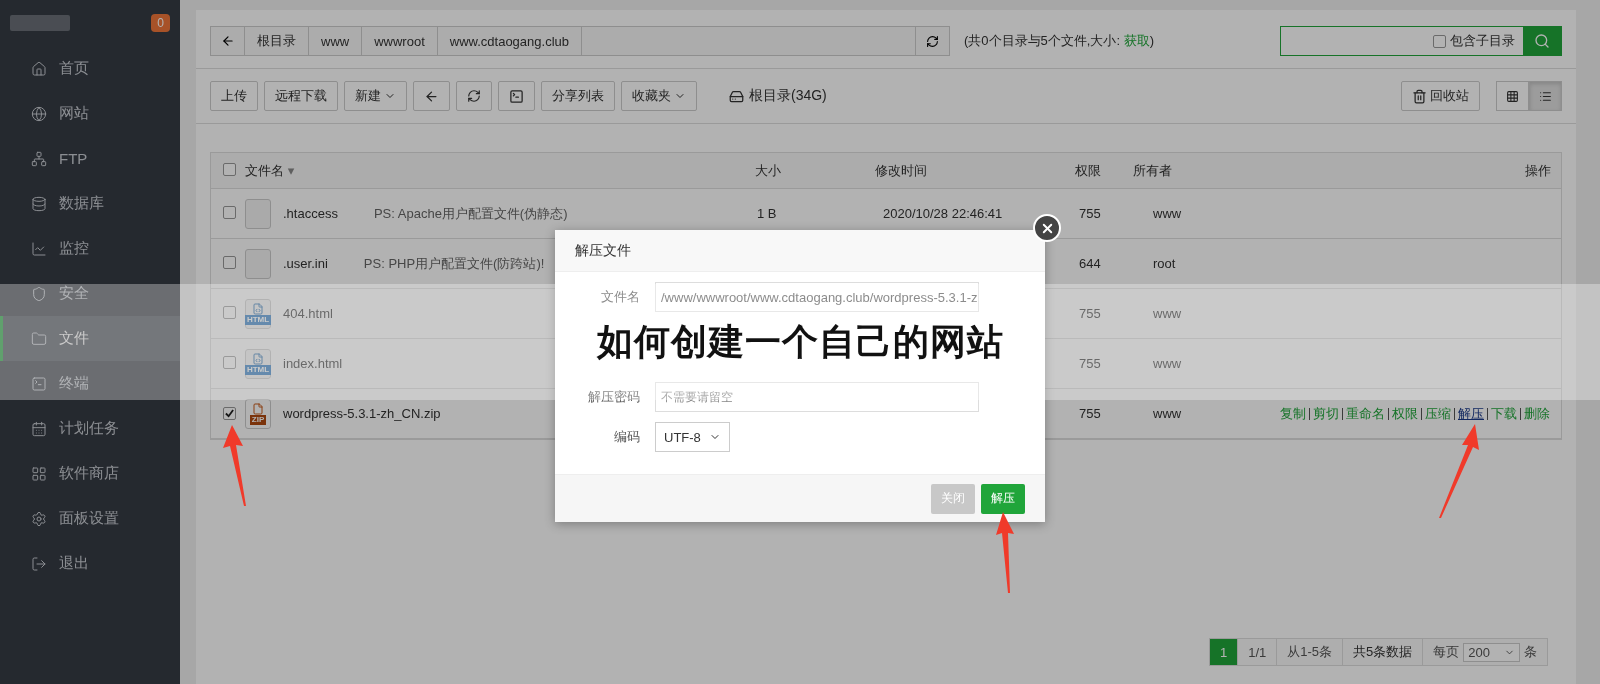 The image size is (1600, 684). Describe the element at coordinates (1419, 96) in the screenshot. I see `trash-icon` at that location.